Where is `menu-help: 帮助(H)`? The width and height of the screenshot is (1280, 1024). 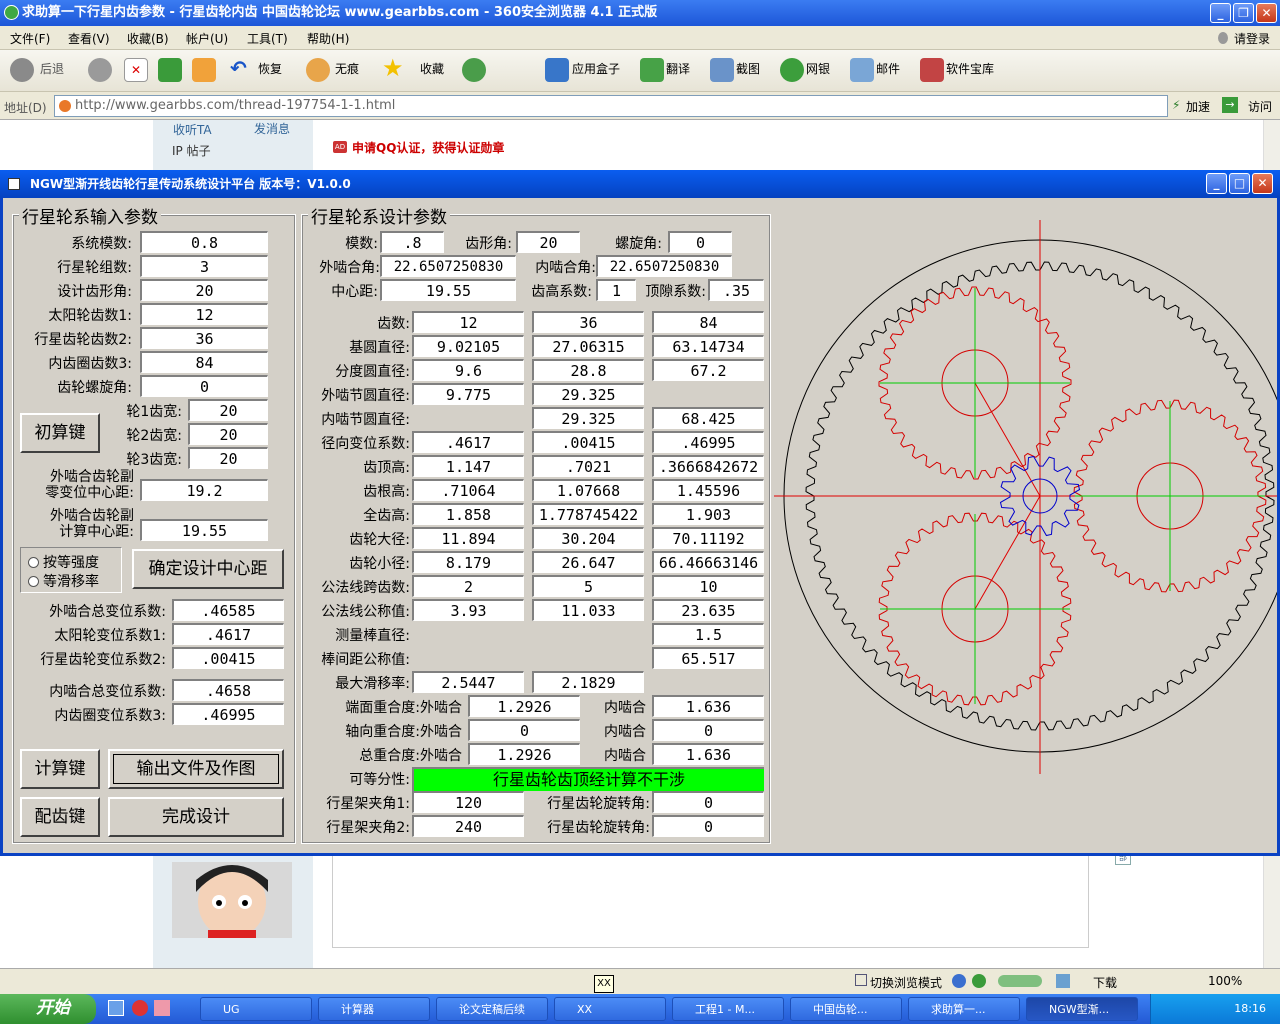 menu-help: 帮助(H) is located at coordinates (328, 38).